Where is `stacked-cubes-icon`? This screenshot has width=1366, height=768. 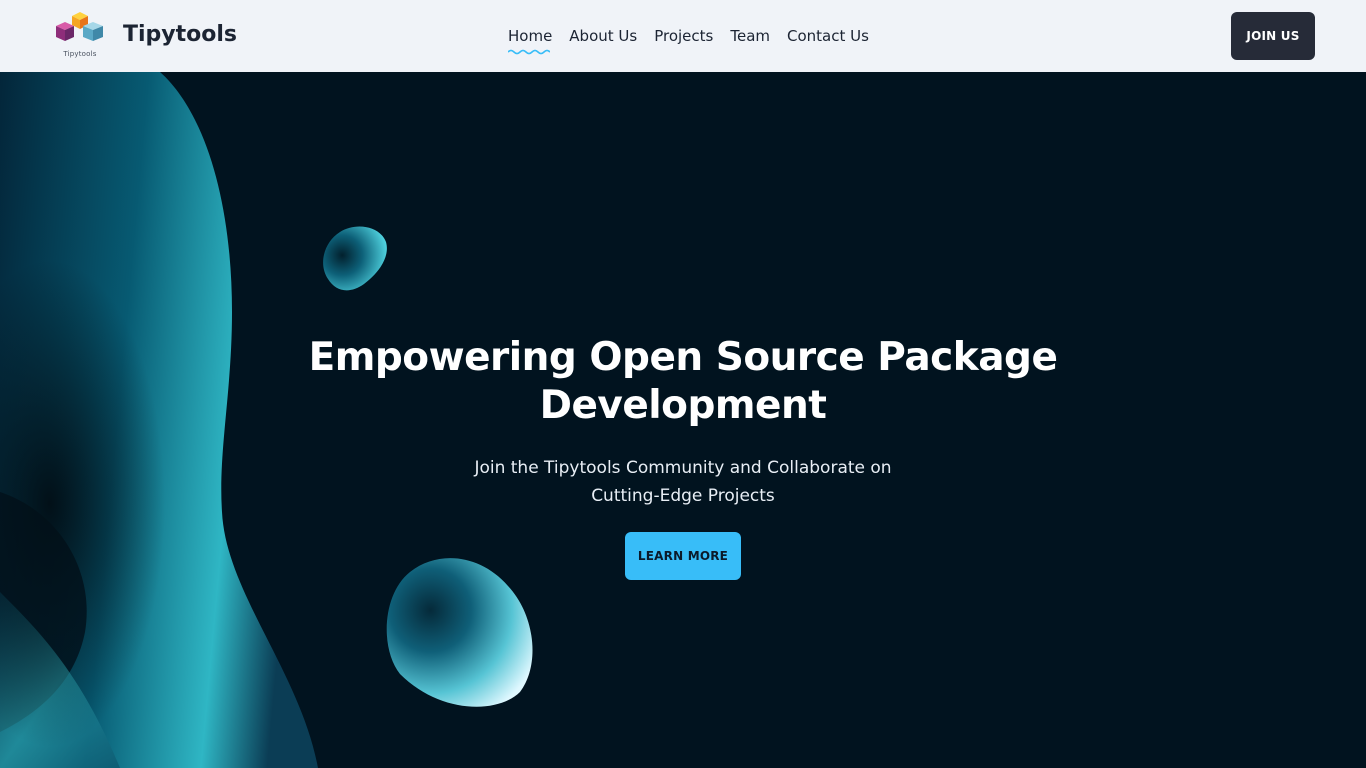 stacked-cubes-icon is located at coordinates (79, 26).